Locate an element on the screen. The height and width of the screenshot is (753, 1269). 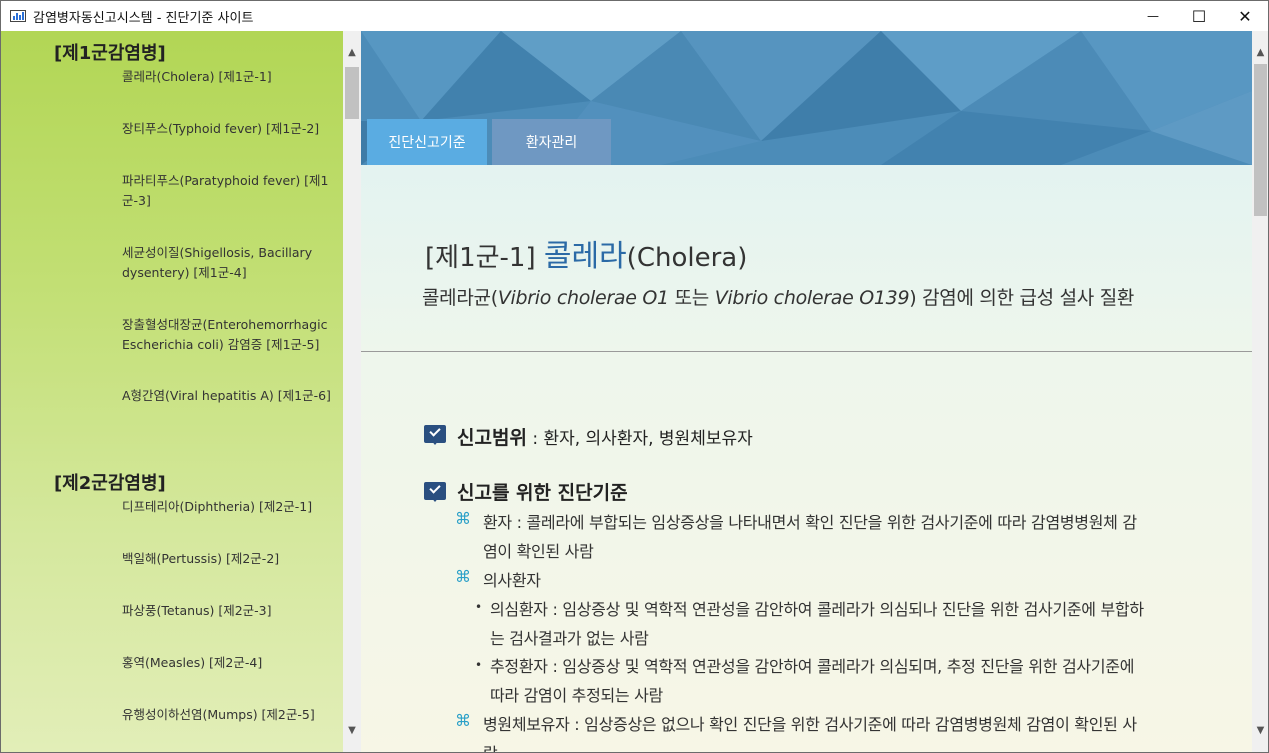
report-scope-label: 신고범위 is located at coordinates (492, 438).